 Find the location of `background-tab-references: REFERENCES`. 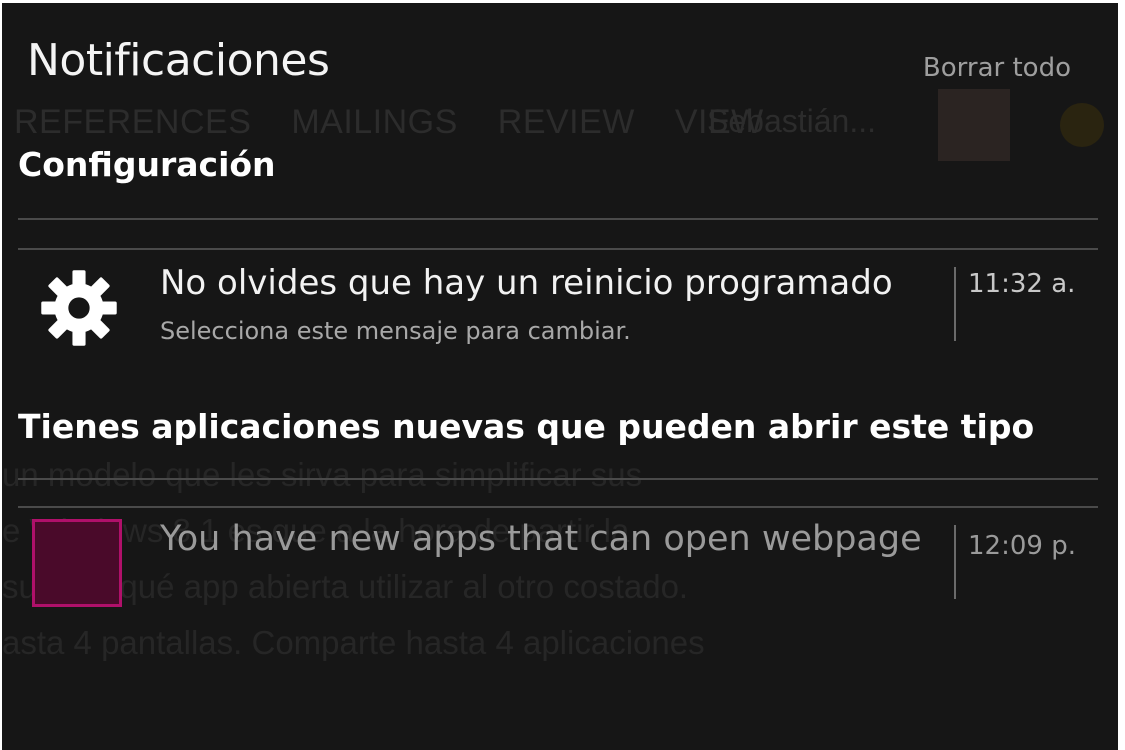

background-tab-references: REFERENCES is located at coordinates (133, 122).